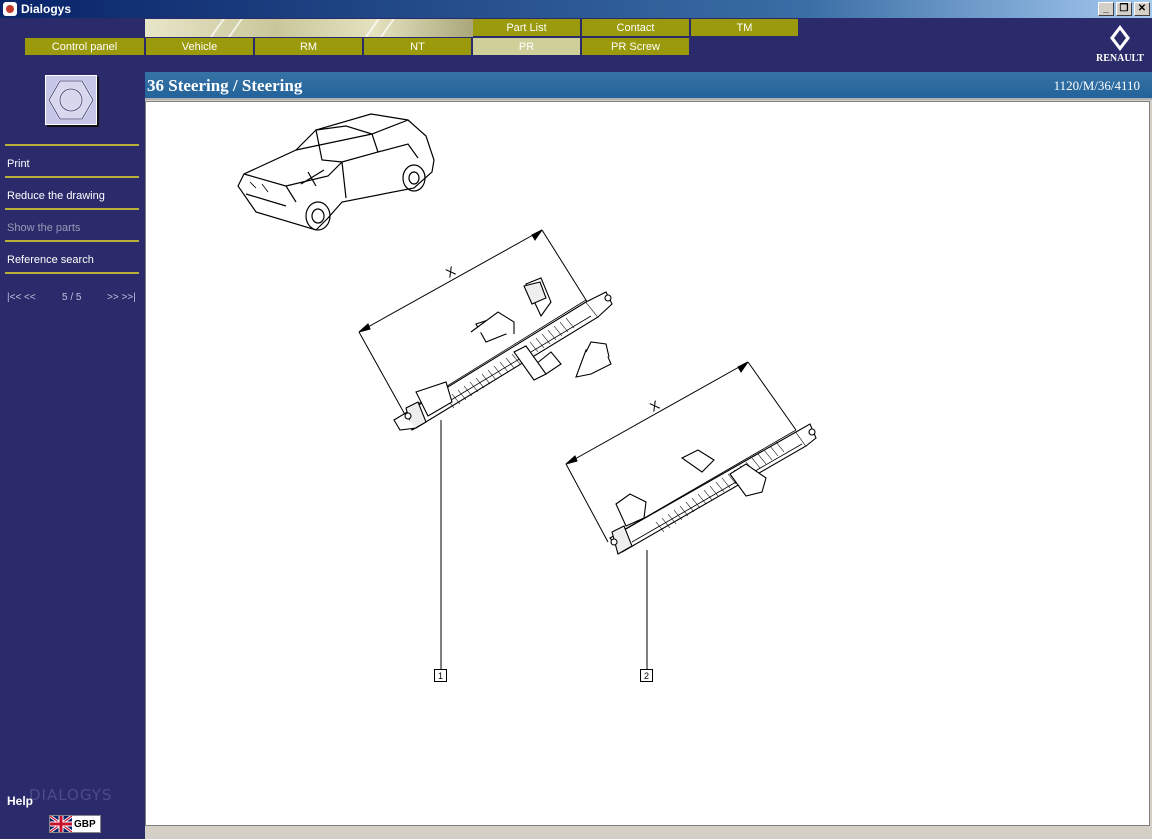 This screenshot has height=839, width=1152. I want to click on language-selector: GBP, so click(75, 824).